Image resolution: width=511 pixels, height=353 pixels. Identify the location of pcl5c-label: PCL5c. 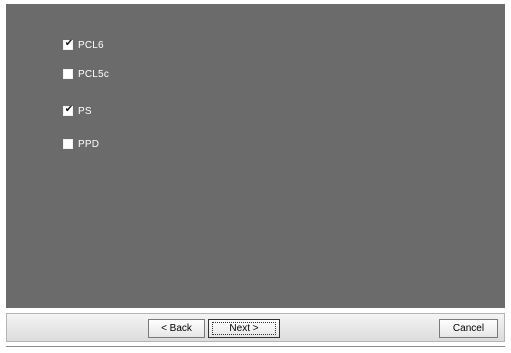
(94, 74).